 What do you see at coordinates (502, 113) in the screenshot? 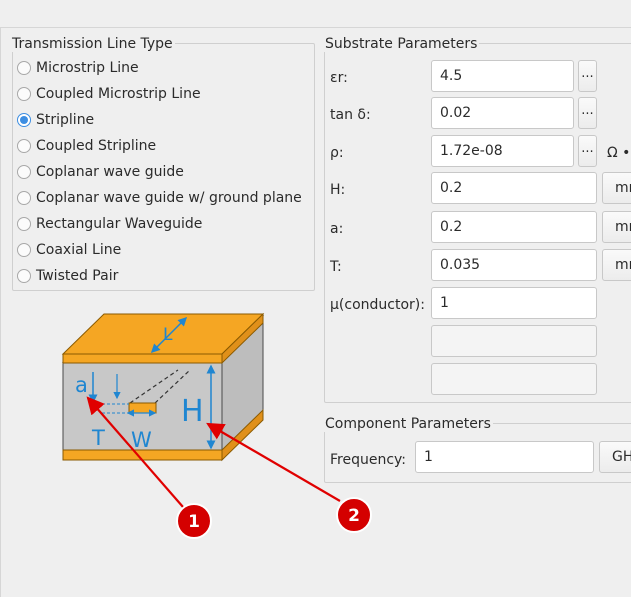
I see `tan-delta-field: 0.02` at bounding box center [502, 113].